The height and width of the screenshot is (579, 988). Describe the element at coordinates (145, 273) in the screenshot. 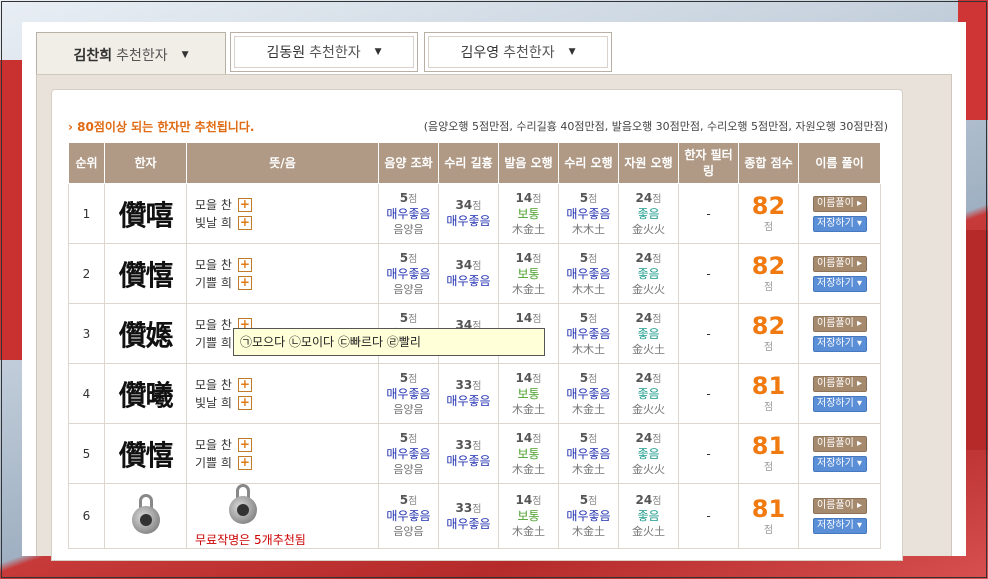

I see `hanja-cell: 儹憘` at that location.